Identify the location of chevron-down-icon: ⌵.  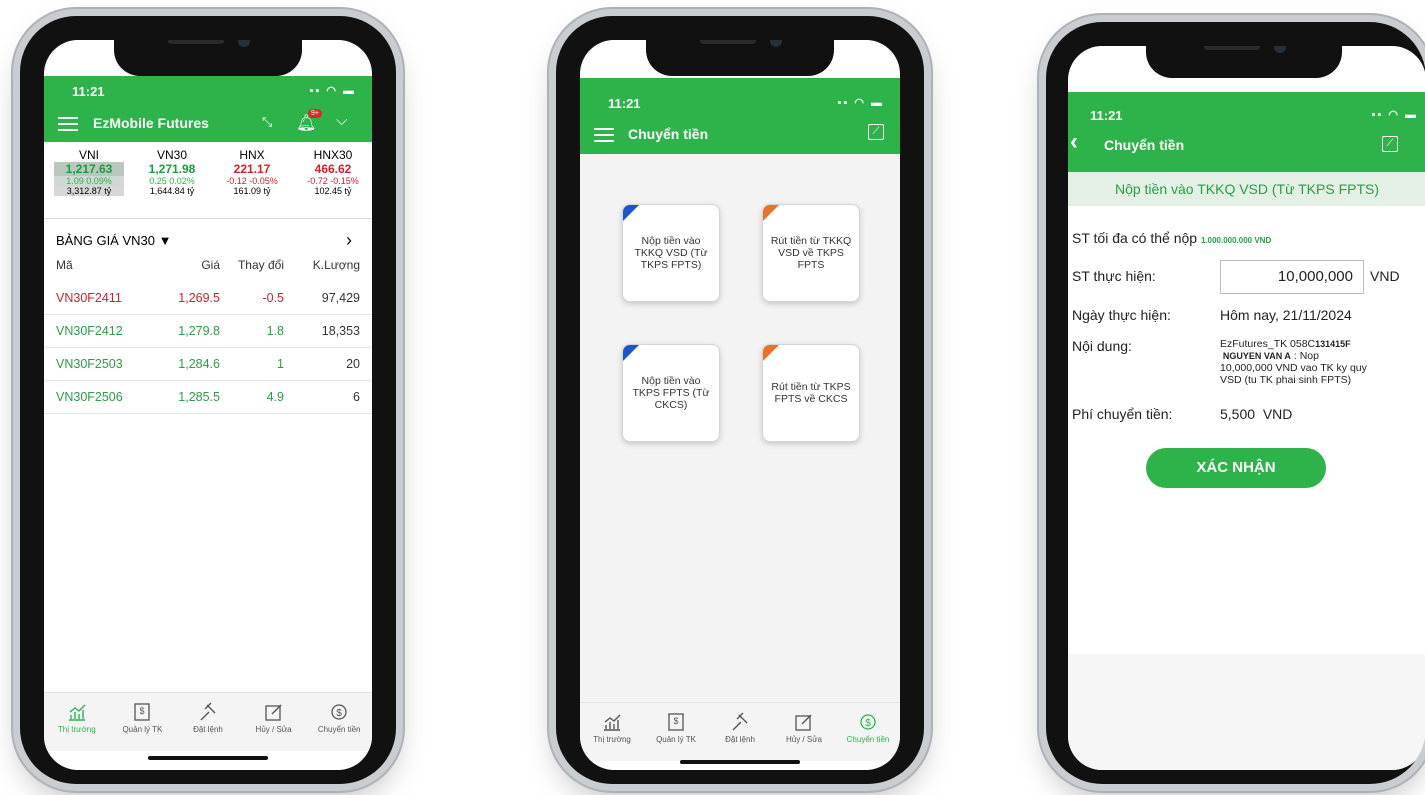
(341, 120).